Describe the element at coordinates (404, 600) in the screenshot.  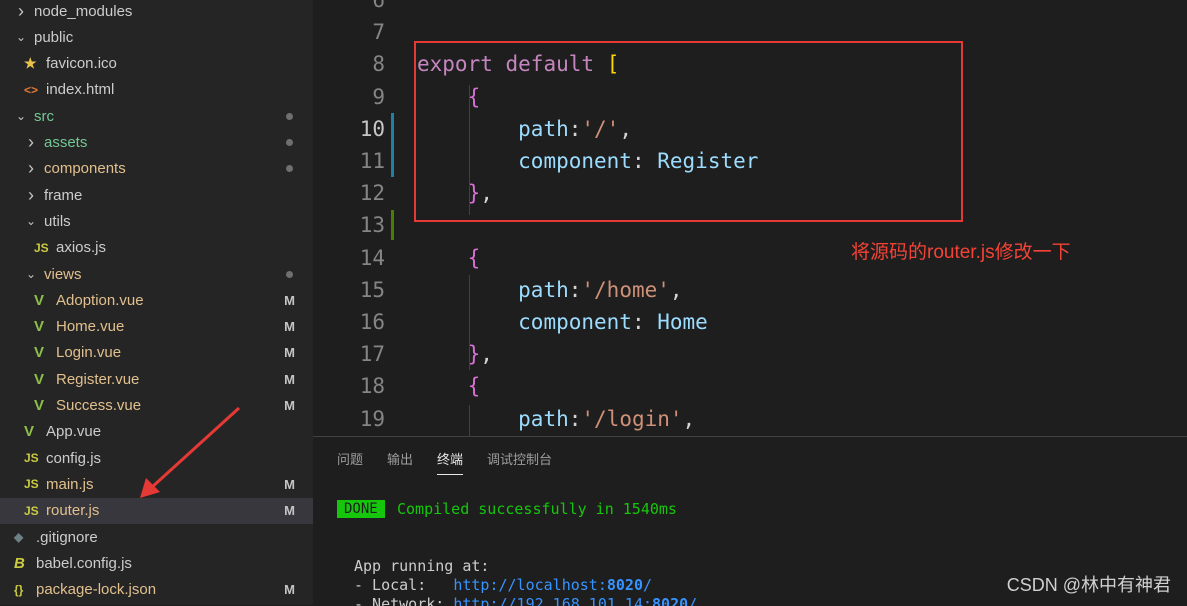
I see `network-label: - Network:` at that location.